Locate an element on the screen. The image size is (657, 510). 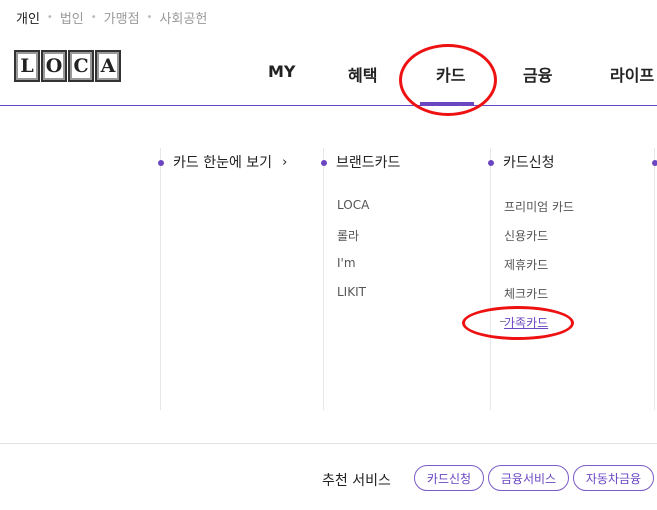
menu-heading-overview: 카드 한눈에 보기 › is located at coordinates (230, 162).